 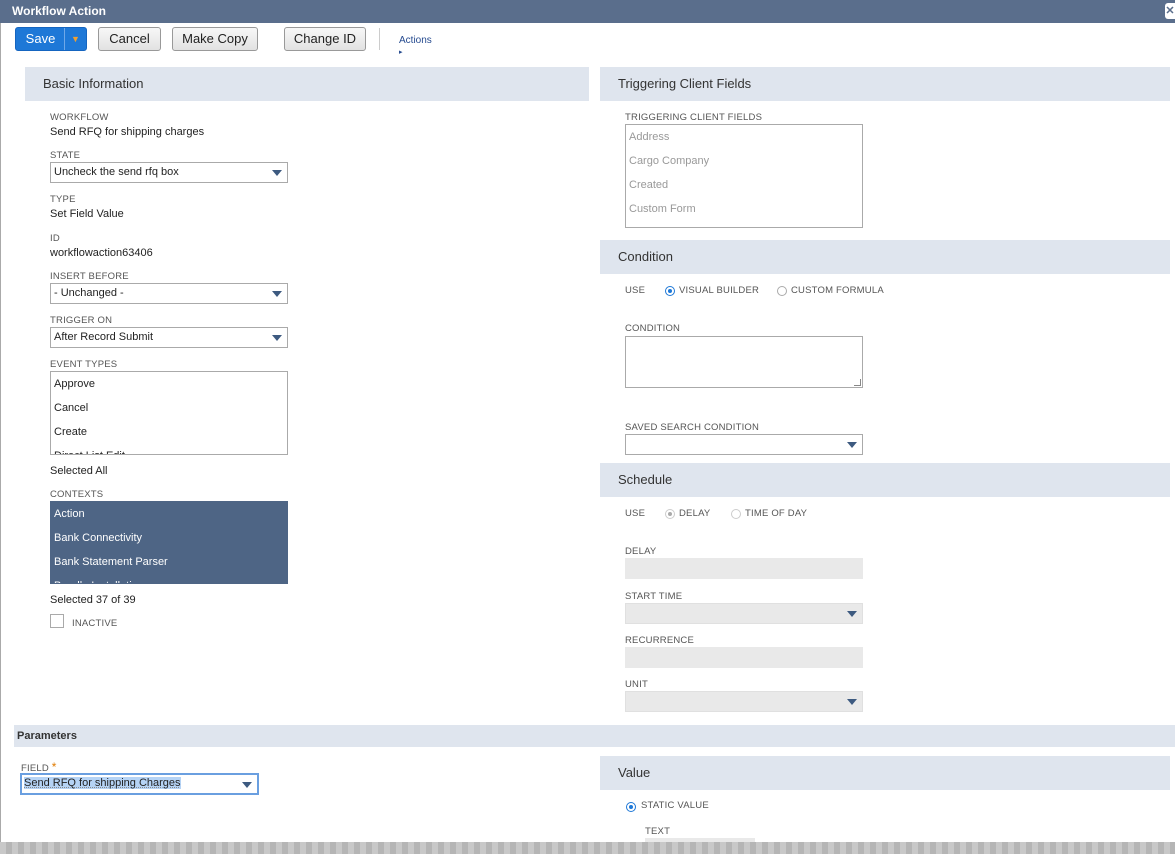 What do you see at coordinates (635, 513) in the screenshot?
I see `schedule-use-label: USE` at bounding box center [635, 513].